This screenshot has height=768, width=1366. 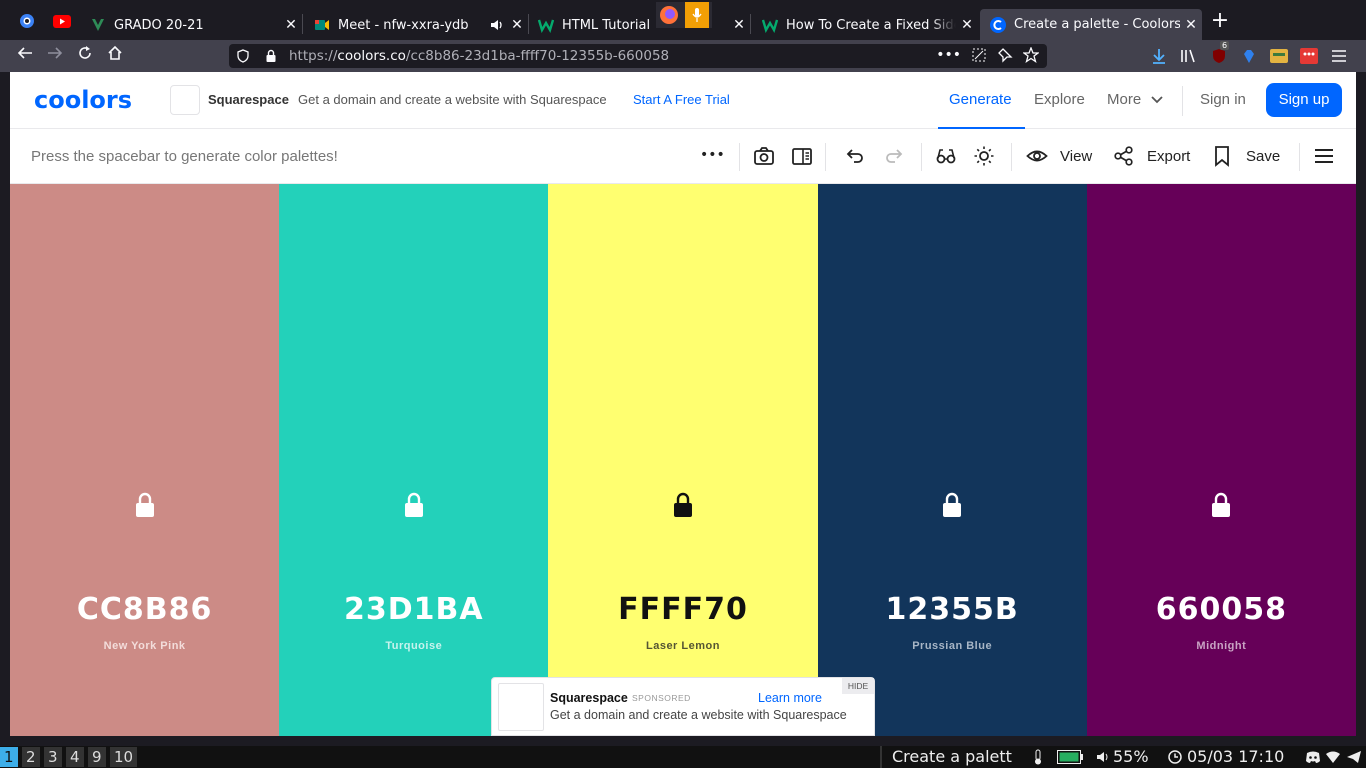 What do you see at coordinates (639, 25) in the screenshot?
I see `tab-html-tutorial: HTML Tutorial ✕` at bounding box center [639, 25].